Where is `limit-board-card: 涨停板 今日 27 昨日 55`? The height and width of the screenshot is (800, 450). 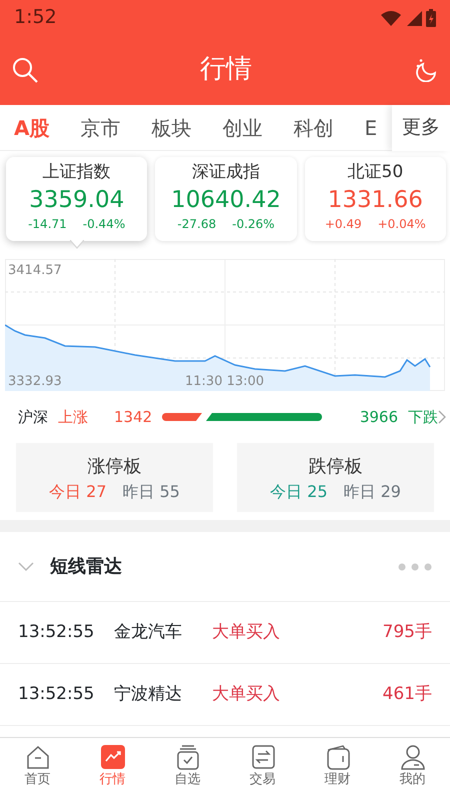
limit-board-card: 涨停板 今日 27 昨日 55 is located at coordinates (114, 477).